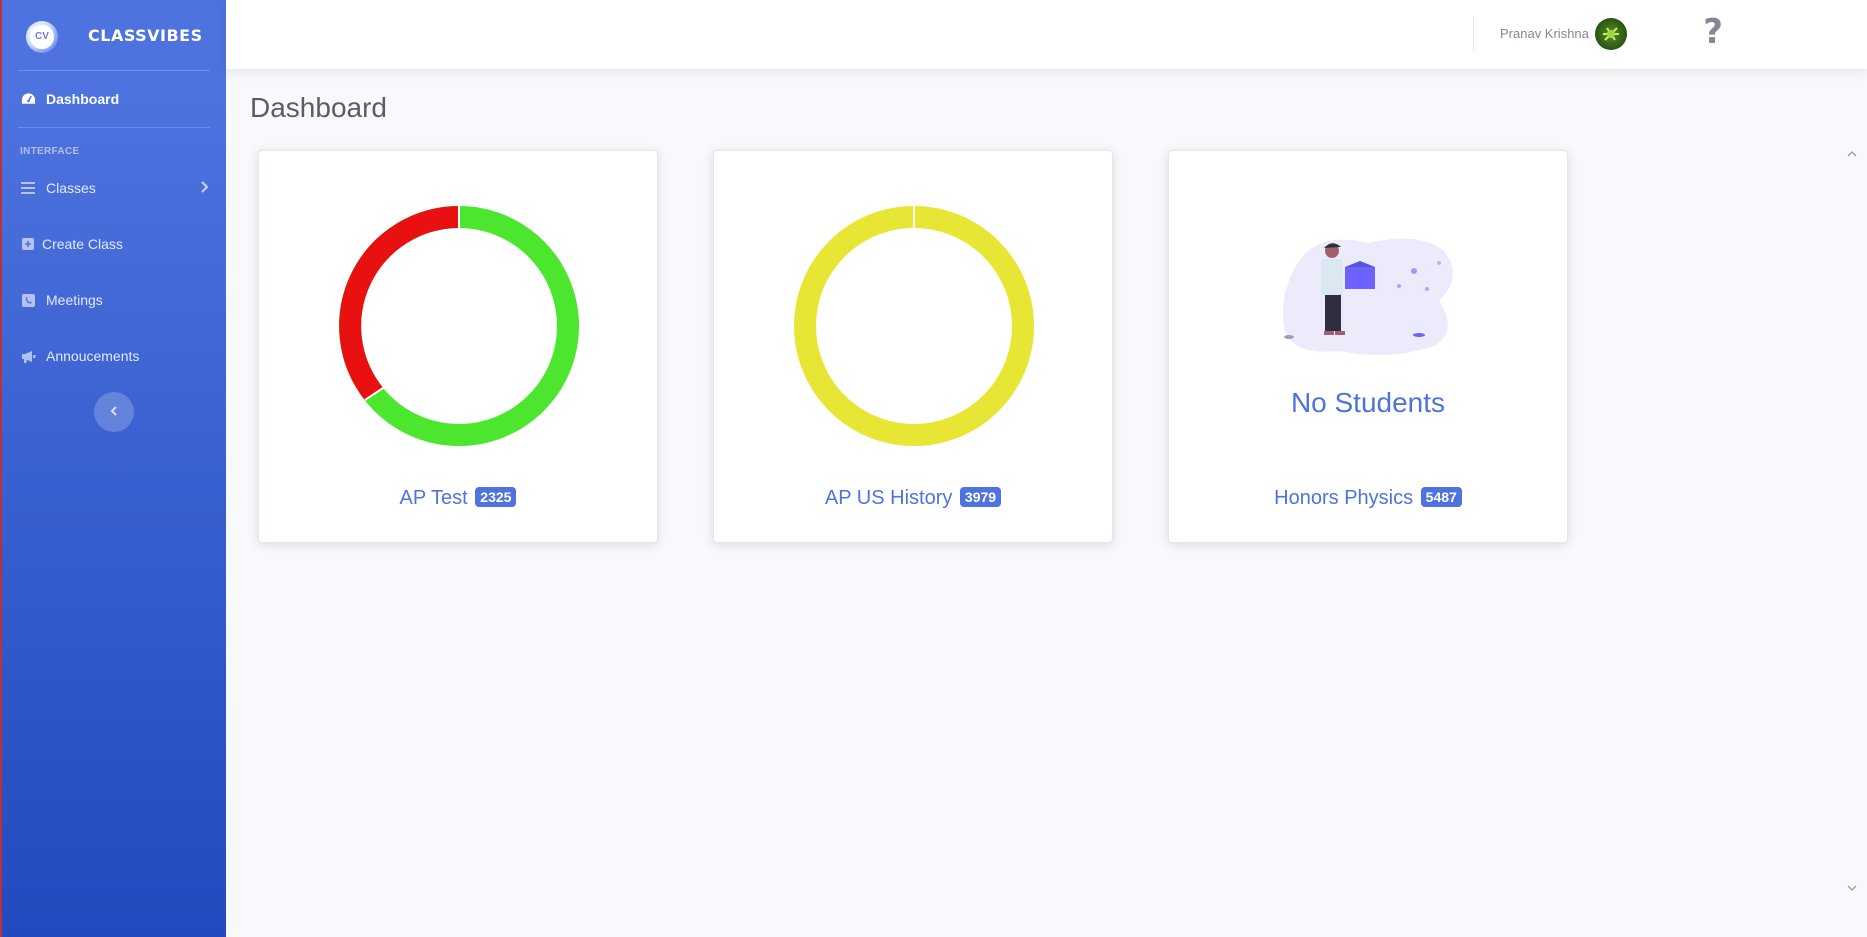 The width and height of the screenshot is (1867, 937). I want to click on avatar, so click(1611, 34).